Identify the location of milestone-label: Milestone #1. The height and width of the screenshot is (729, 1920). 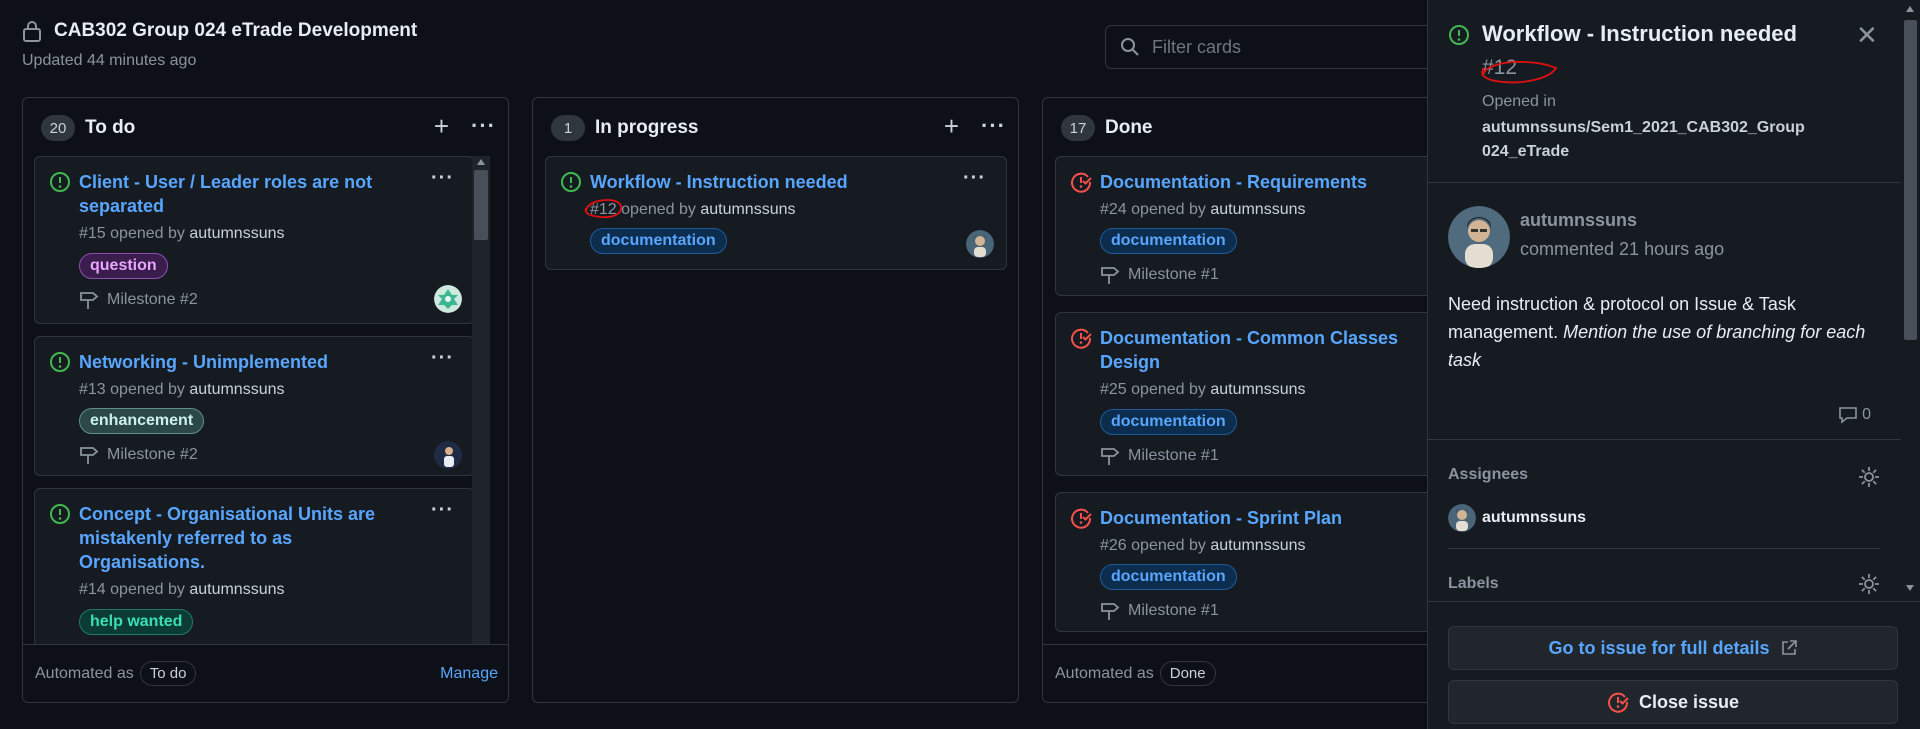
(1173, 274).